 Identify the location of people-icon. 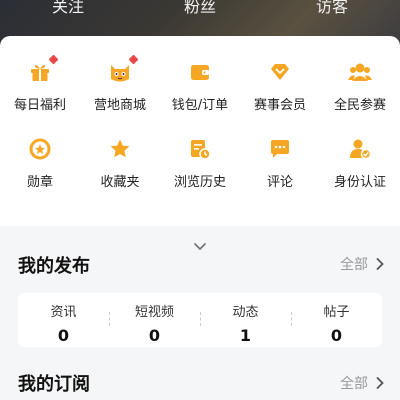
(360, 72).